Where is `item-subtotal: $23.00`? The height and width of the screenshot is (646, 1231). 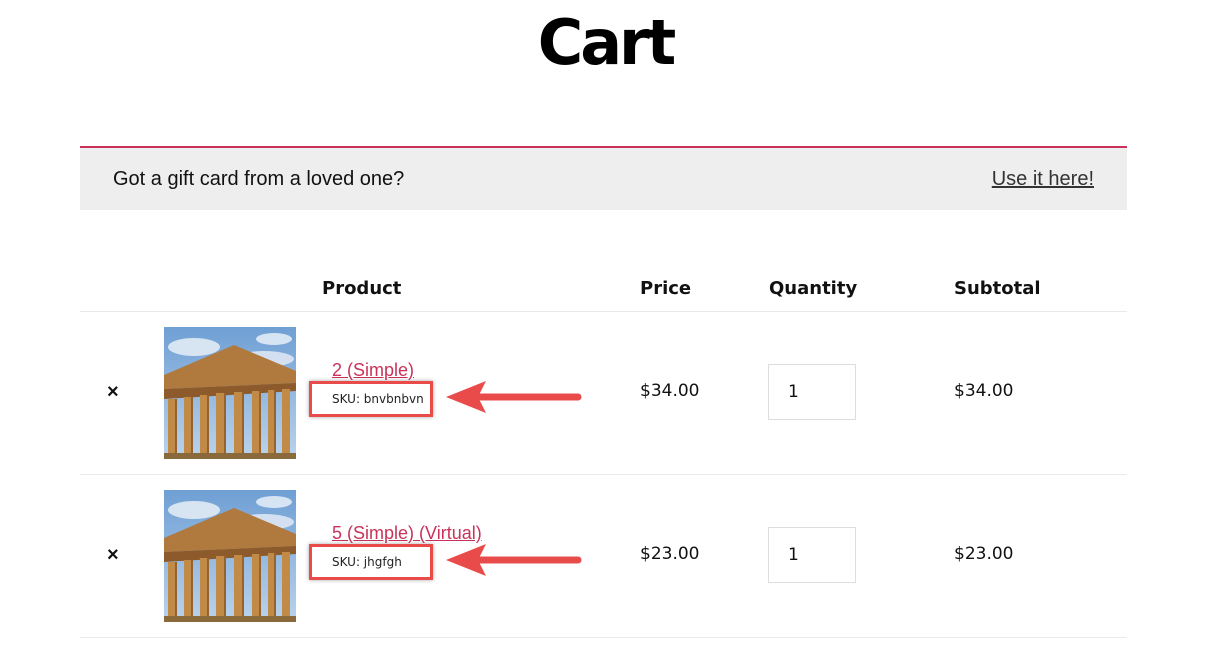 item-subtotal: $23.00 is located at coordinates (984, 554).